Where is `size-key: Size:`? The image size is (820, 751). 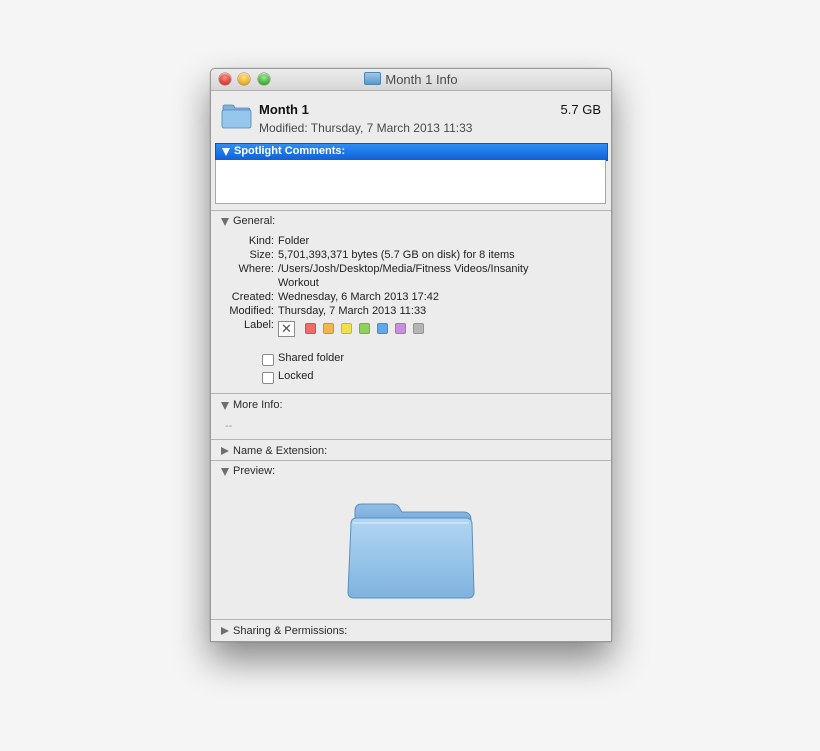
size-key: Size: is located at coordinates (261, 255).